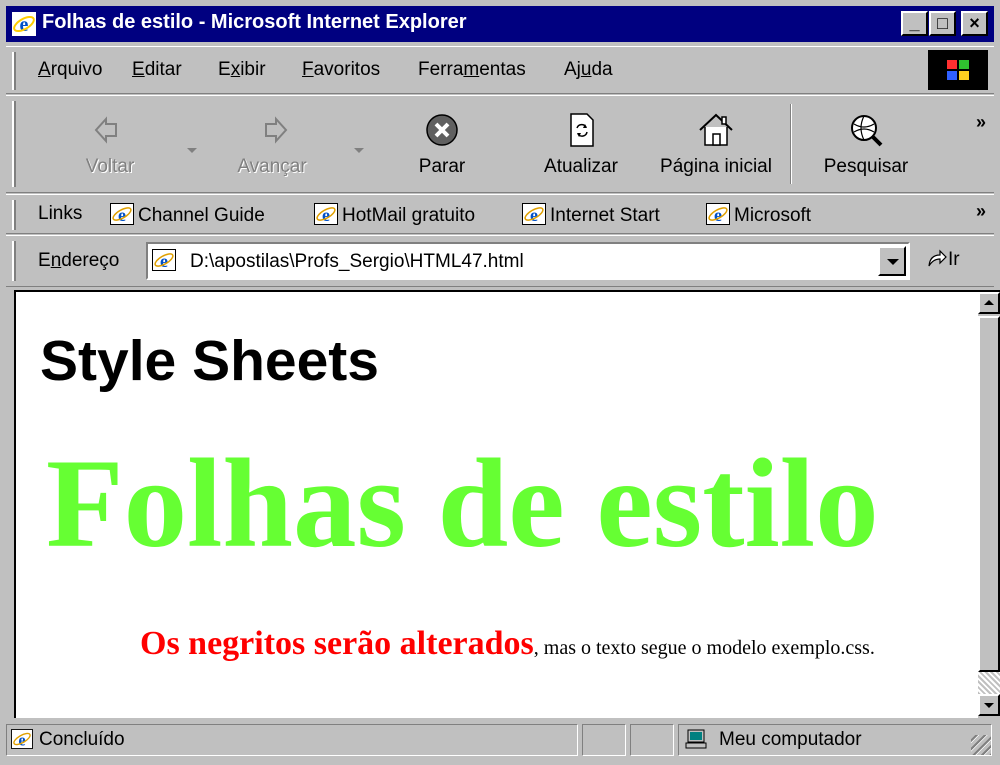 The image size is (1000, 765). I want to click on close-button: ×, so click(974, 23).